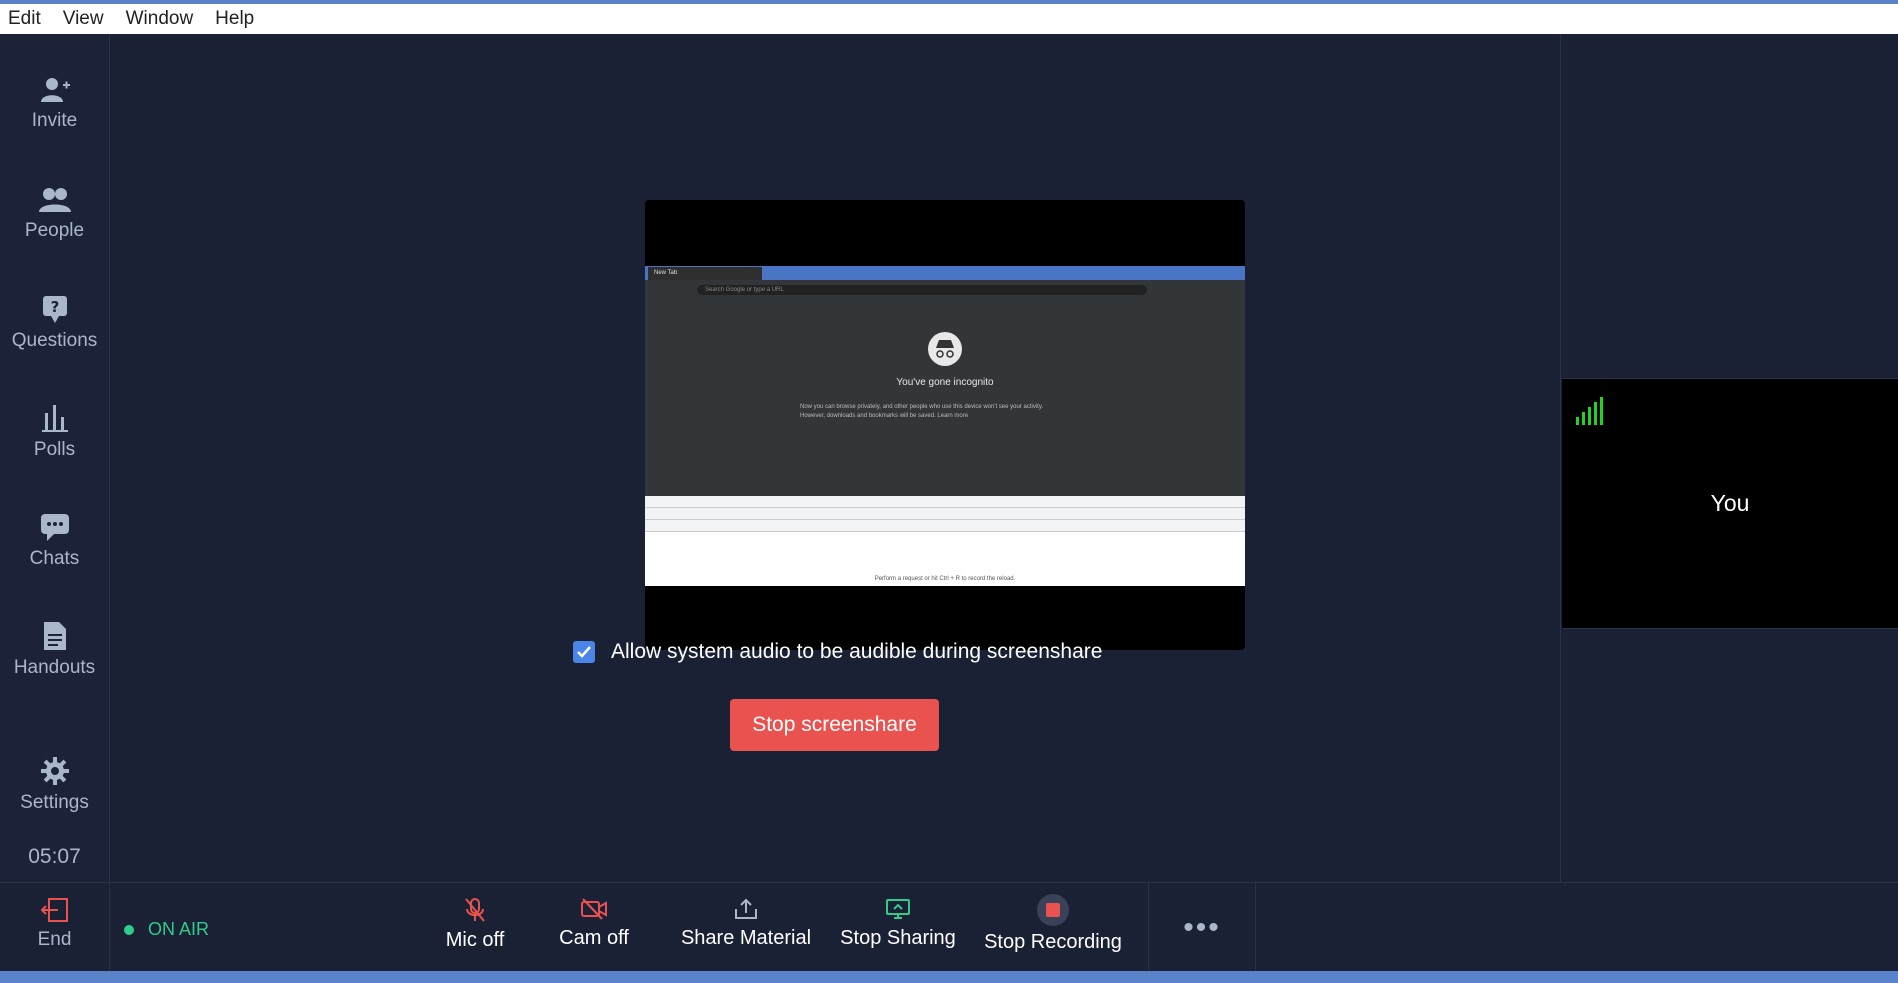 The image size is (1898, 983). Describe the element at coordinates (237, 19) in the screenshot. I see `menu-help: Help` at that location.